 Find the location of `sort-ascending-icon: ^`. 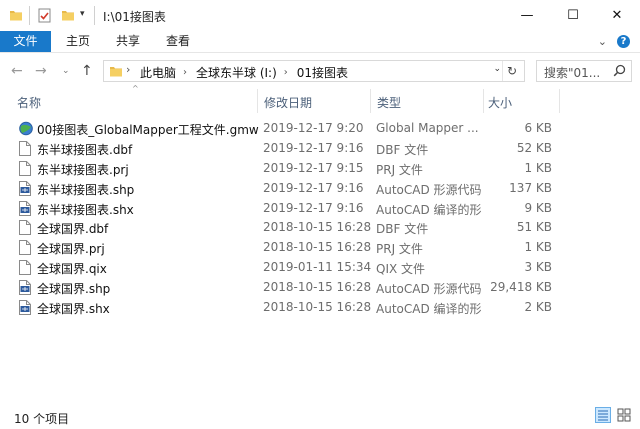

sort-ascending-icon: ^ is located at coordinates (135, 88).